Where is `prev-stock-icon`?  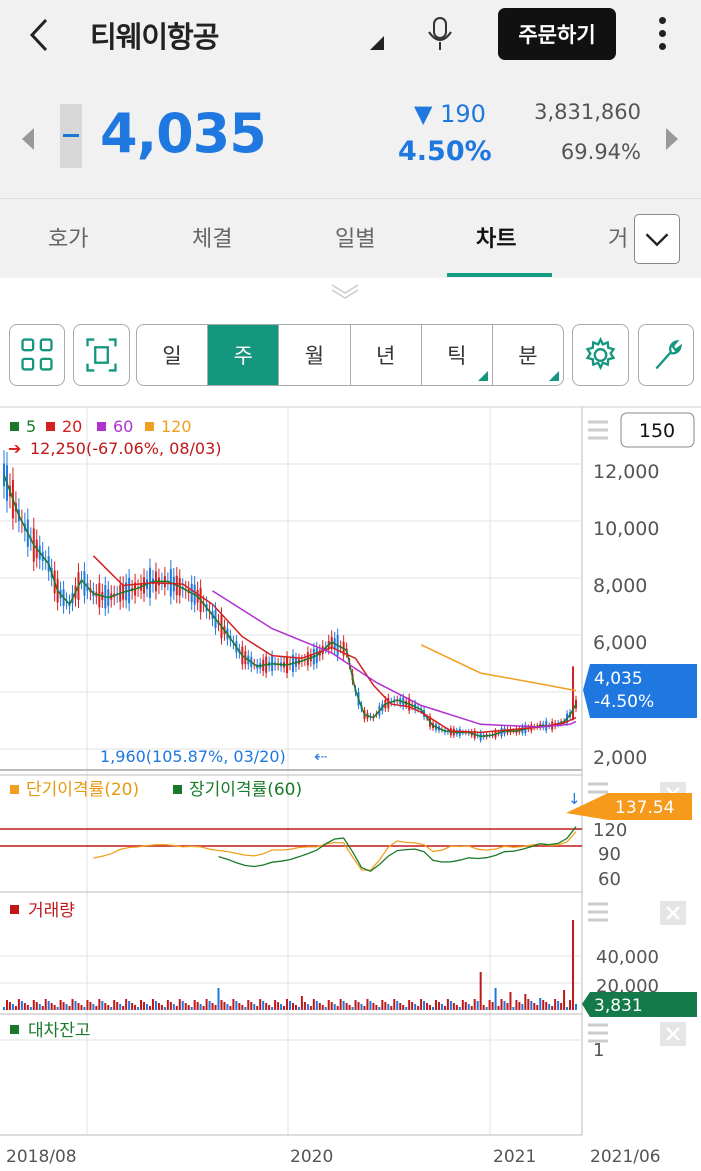
prev-stock-icon is located at coordinates (28, 139).